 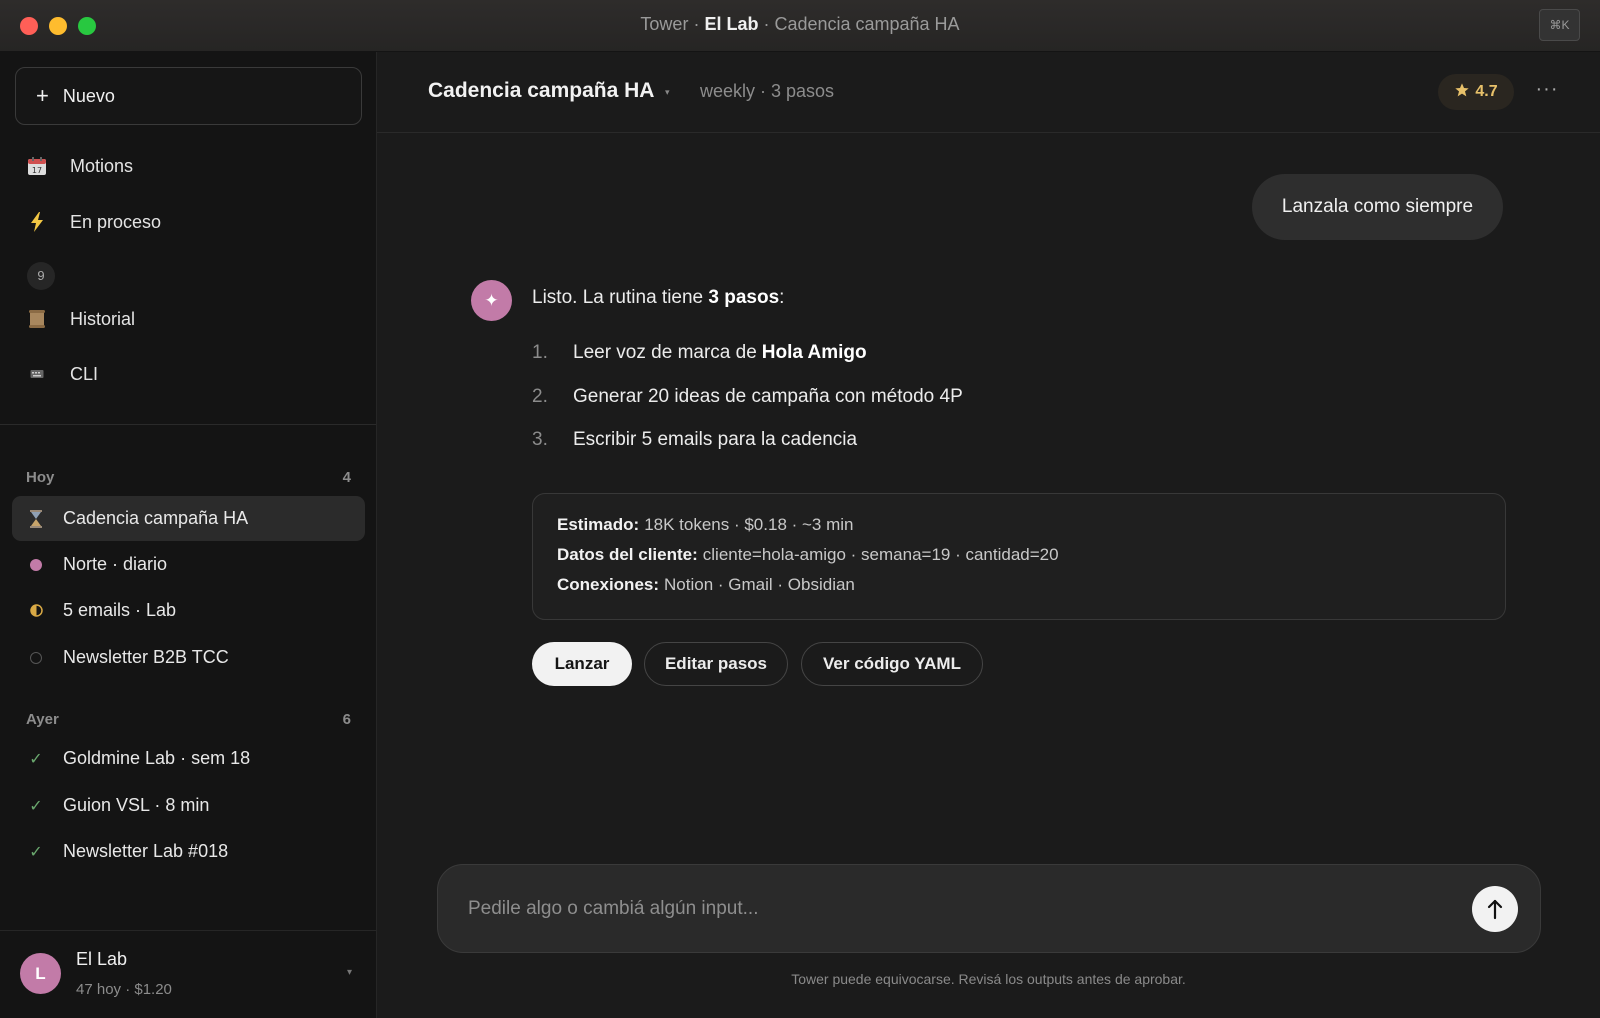 I want to click on assistant-message-lead: Listo. La rutina tiene 3 pasos:, so click(x=658, y=297).